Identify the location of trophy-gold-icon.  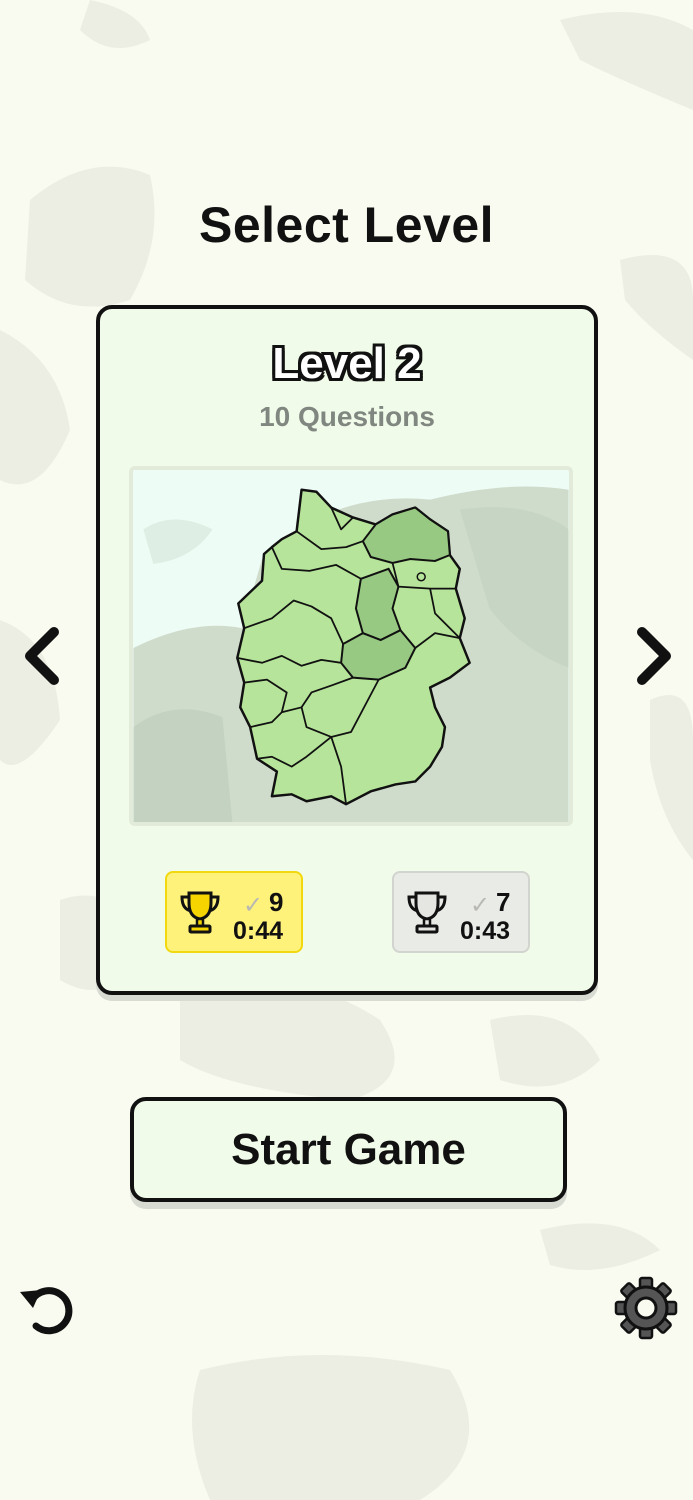
(200, 912).